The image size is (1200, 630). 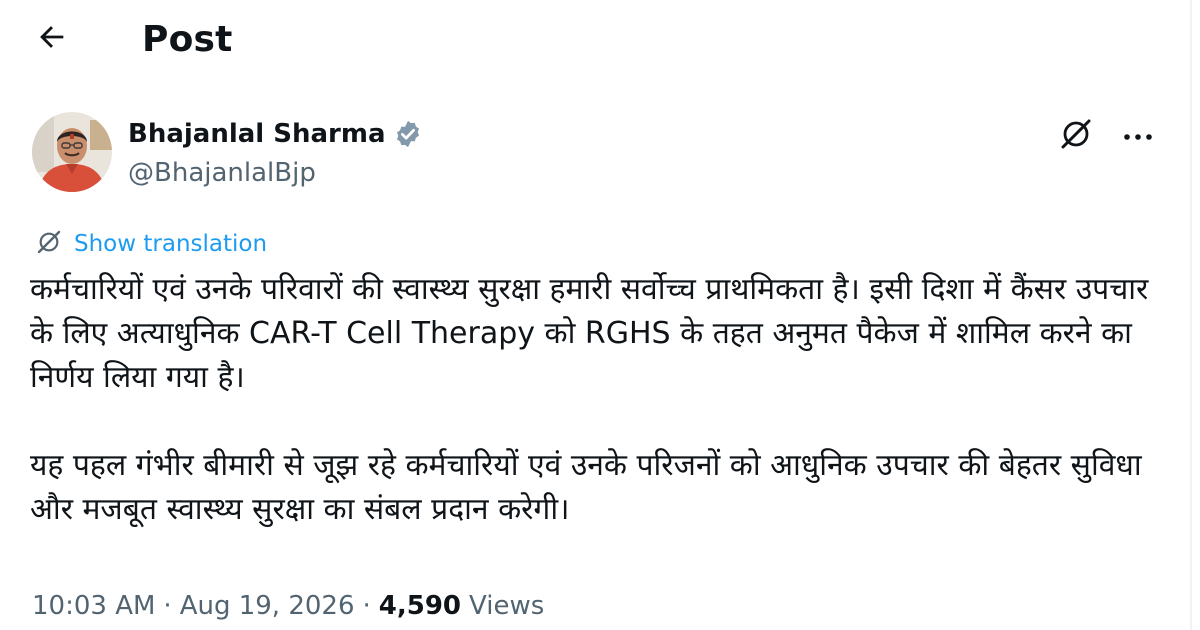 I want to click on grok-icon, so click(x=1076, y=136).